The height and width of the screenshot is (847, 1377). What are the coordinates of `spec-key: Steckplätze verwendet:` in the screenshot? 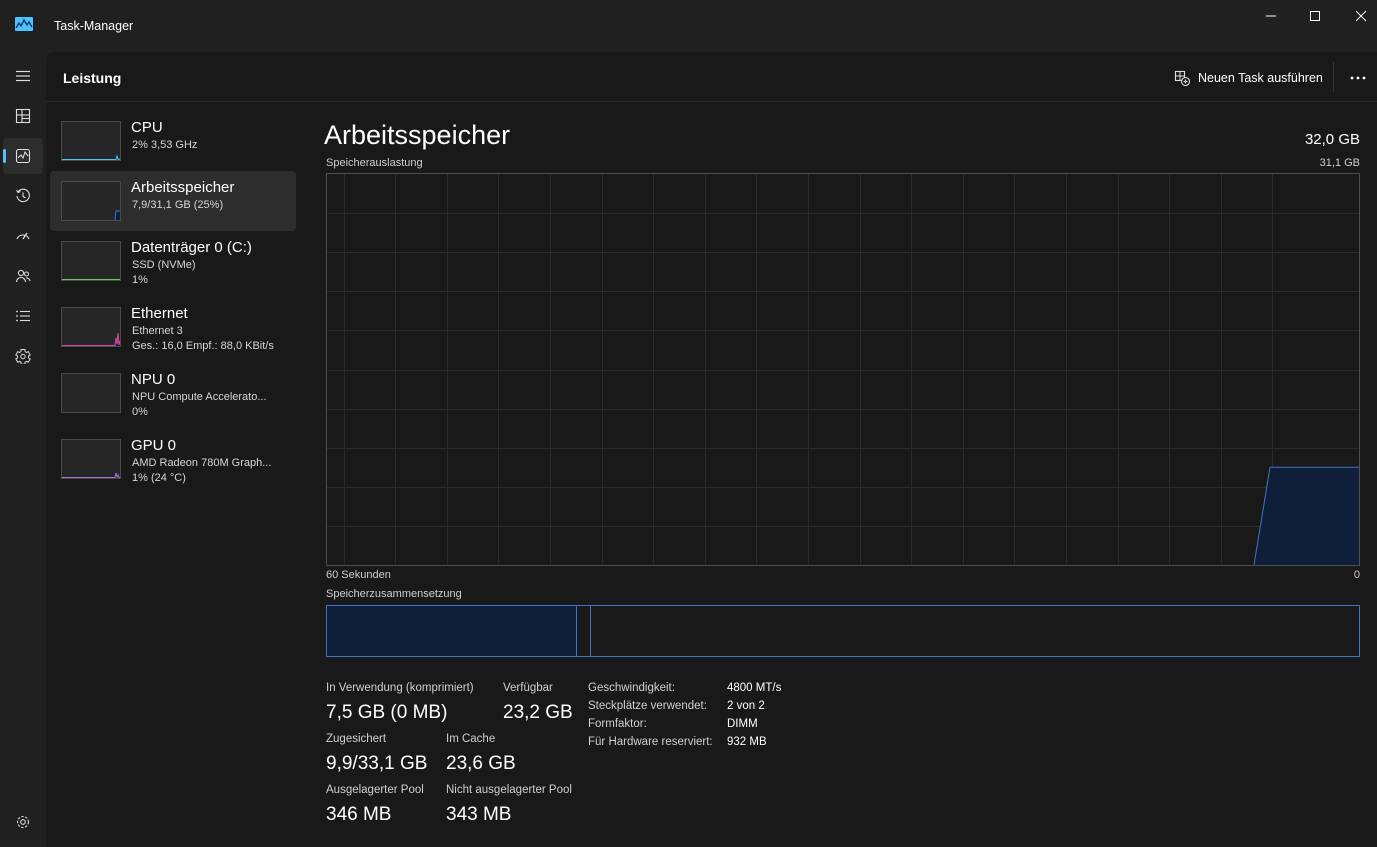 It's located at (647, 706).